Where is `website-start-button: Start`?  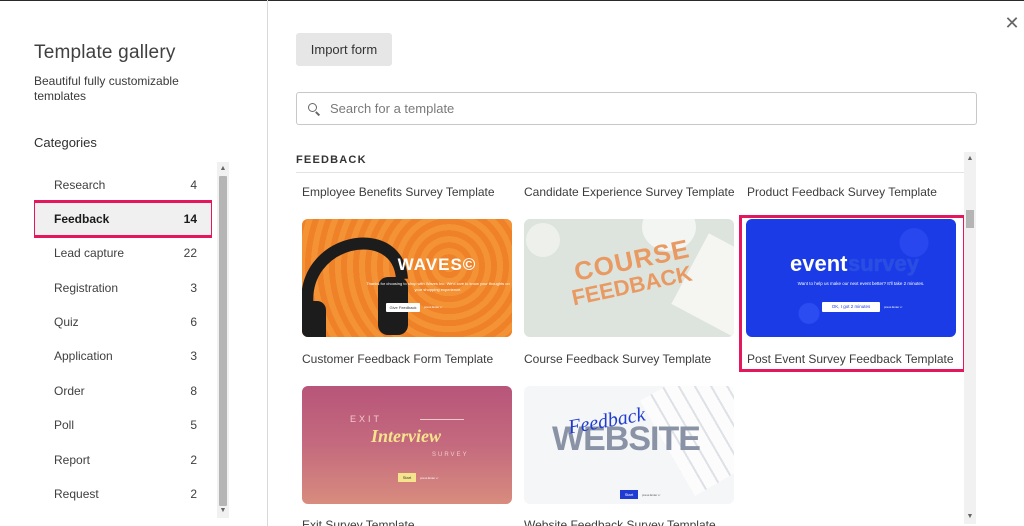 website-start-button: Start is located at coordinates (629, 494).